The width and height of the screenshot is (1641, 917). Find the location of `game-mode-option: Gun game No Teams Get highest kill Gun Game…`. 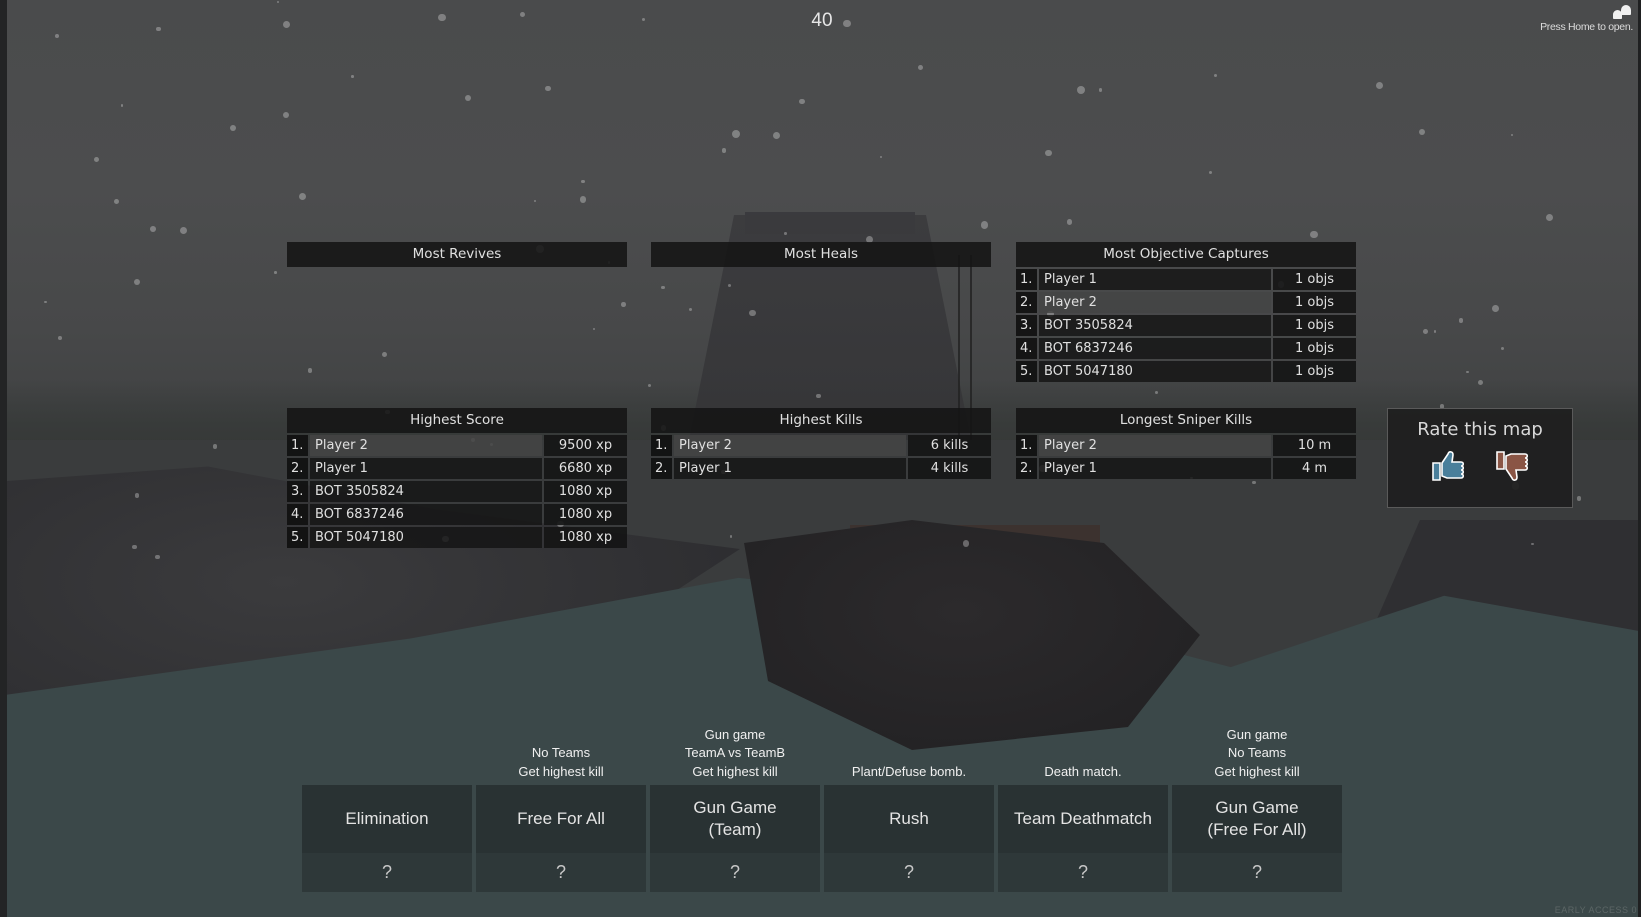

game-mode-option: Gun game No Teams Get highest kill Gun Game… is located at coordinates (1257, 807).